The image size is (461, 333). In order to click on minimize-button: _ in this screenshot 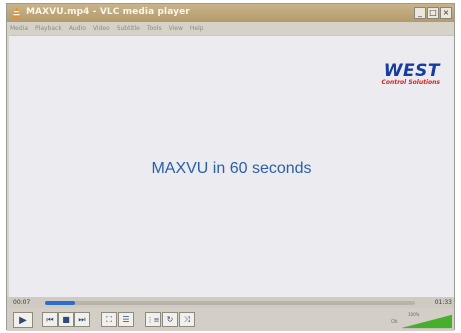, I will do `click(420, 13)`.